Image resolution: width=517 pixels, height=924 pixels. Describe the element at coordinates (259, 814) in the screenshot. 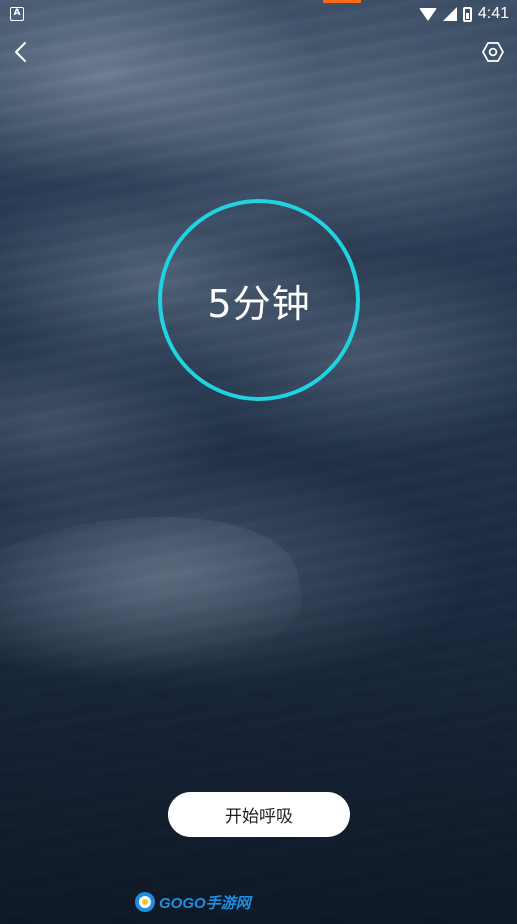

I see `start-breathing-button: 开始呼吸` at that location.